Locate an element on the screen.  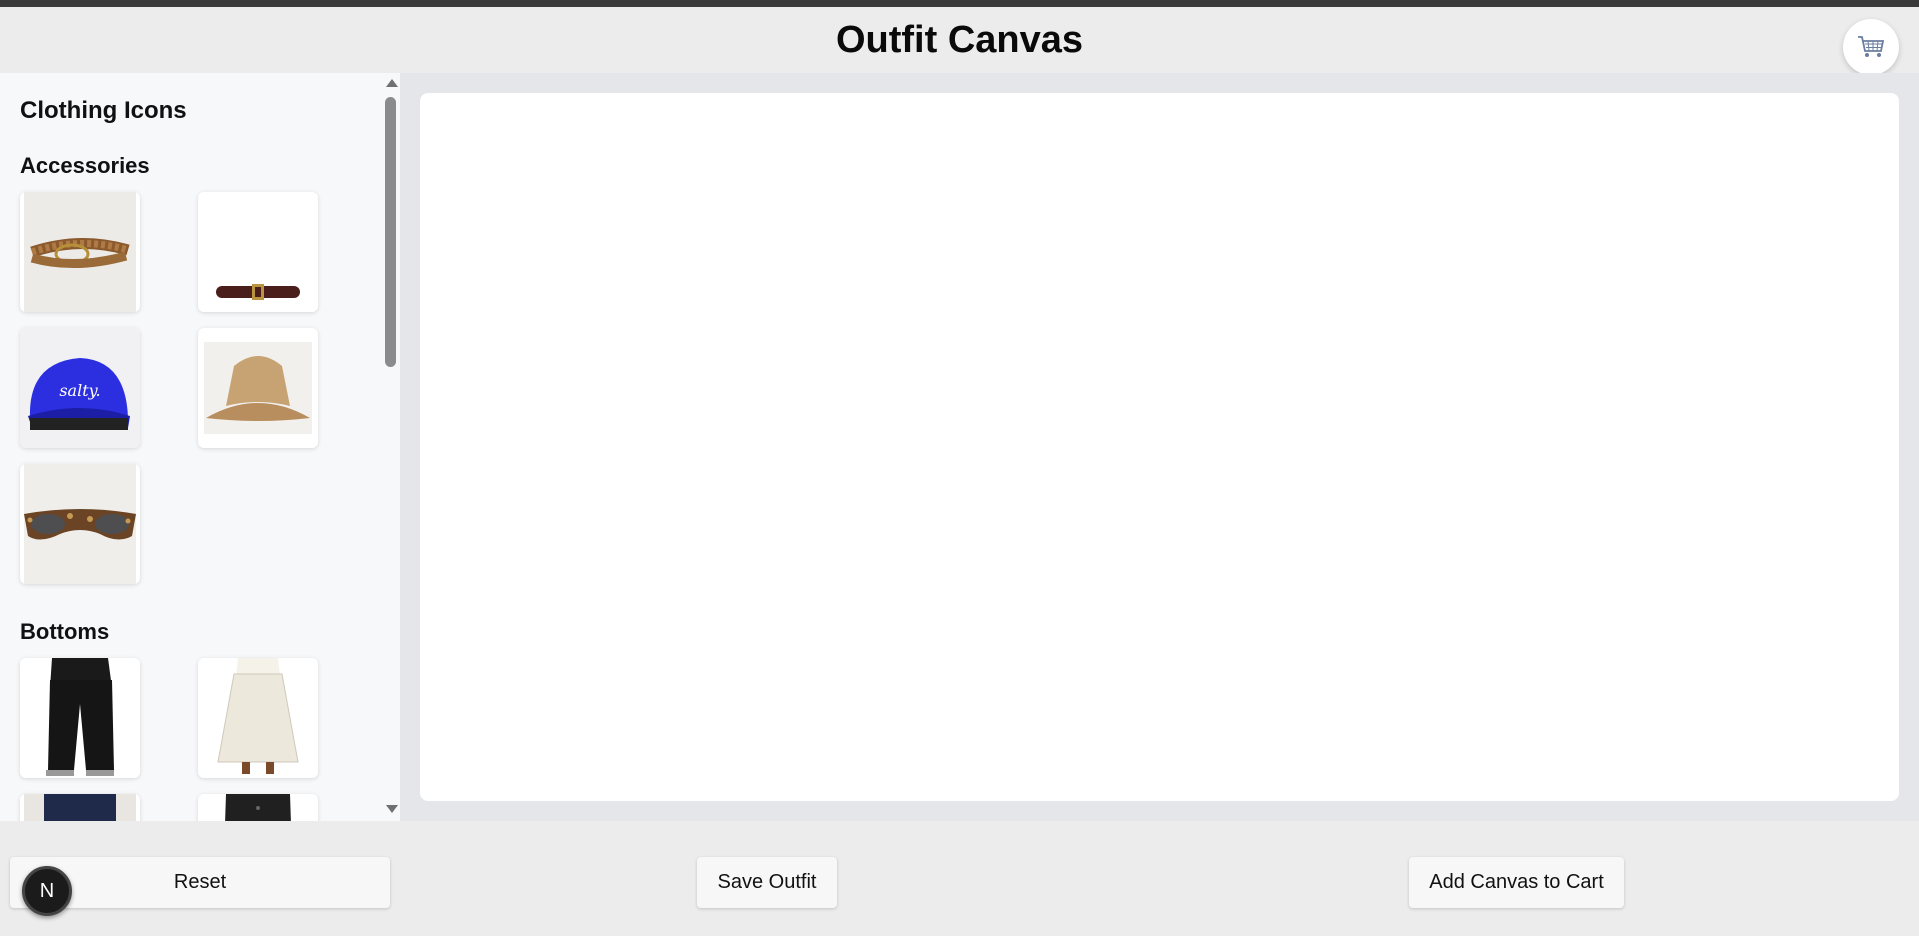
page-title: Outfit Canvas is located at coordinates (959, 40).